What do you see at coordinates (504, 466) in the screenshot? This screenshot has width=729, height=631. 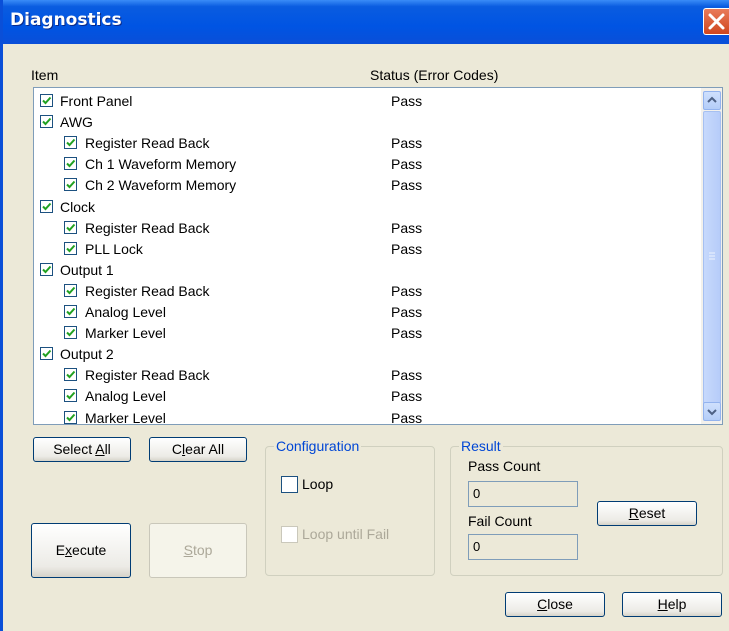 I see `pass-count-label: Pass Count` at bounding box center [504, 466].